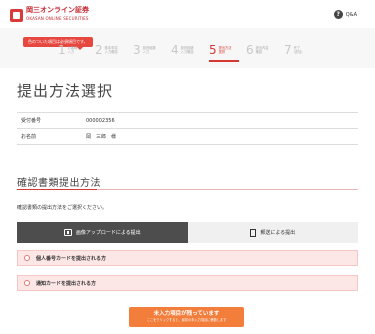  I want to click on step-label: 基本事項 入力確認, so click(111, 50).